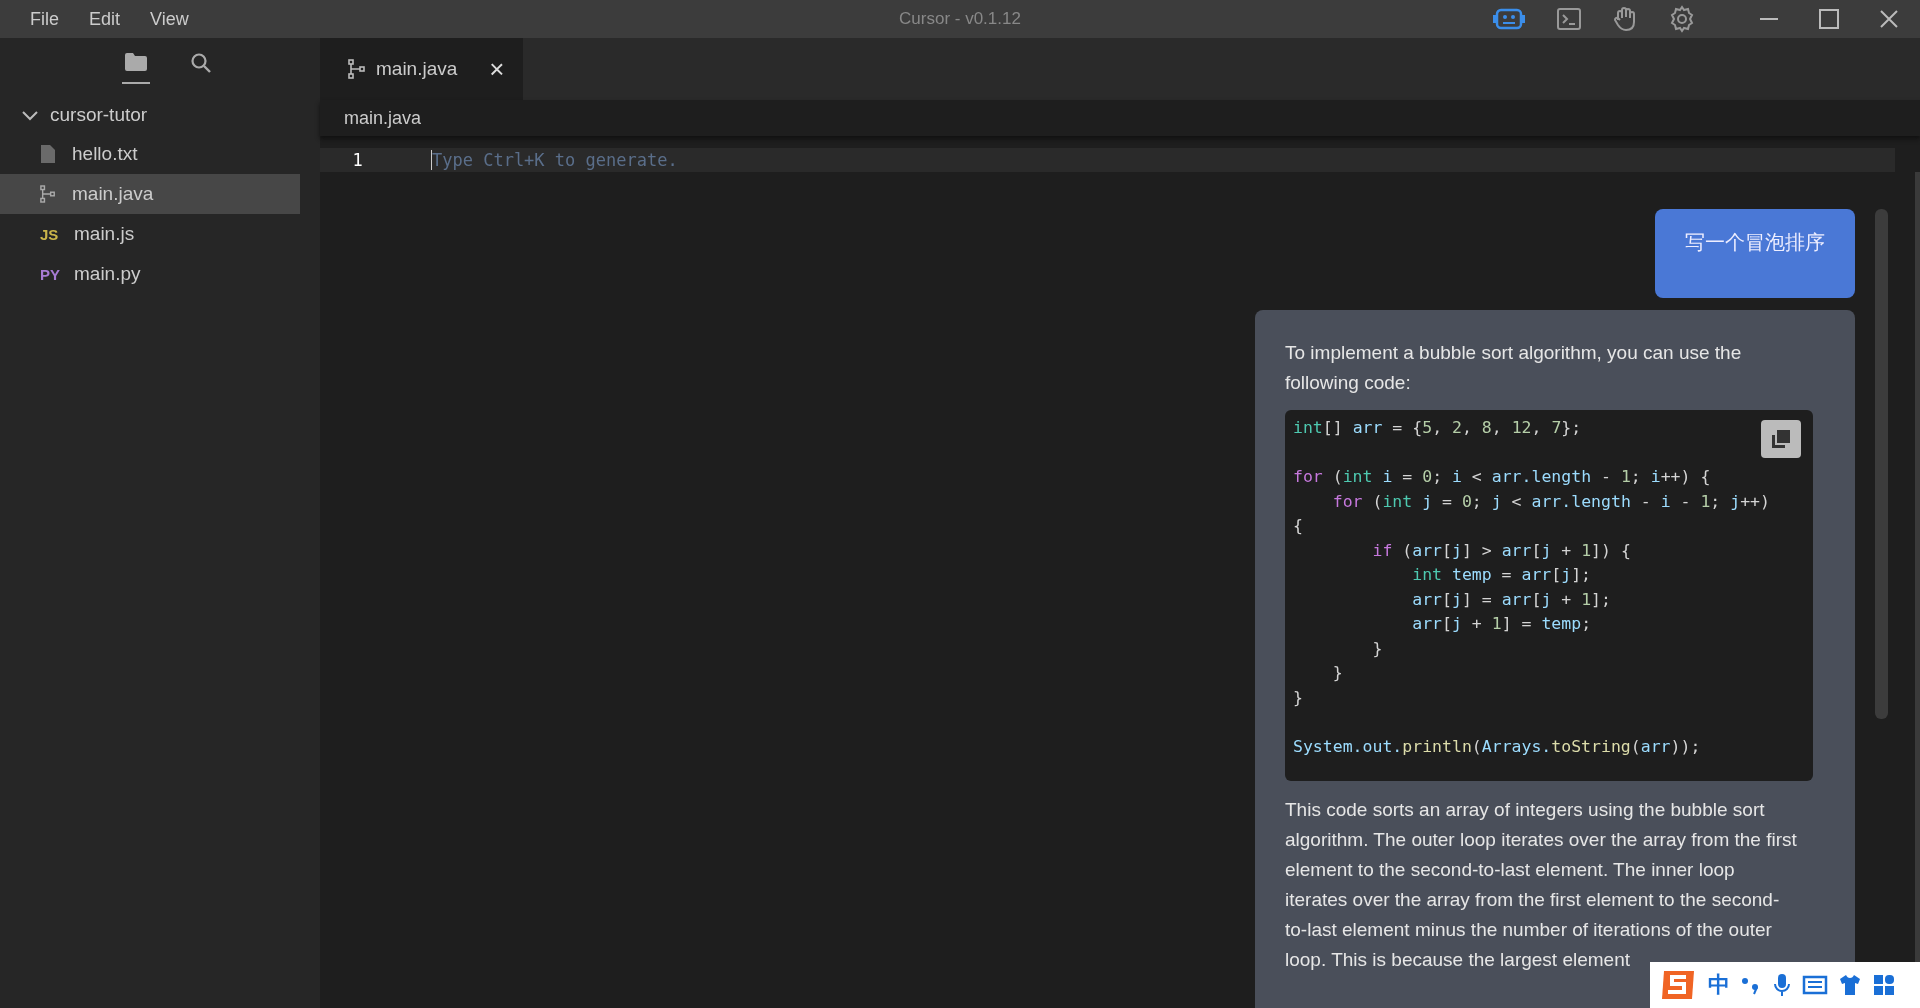  Describe the element at coordinates (52, 234) in the screenshot. I see `file-type-icon: JS` at that location.